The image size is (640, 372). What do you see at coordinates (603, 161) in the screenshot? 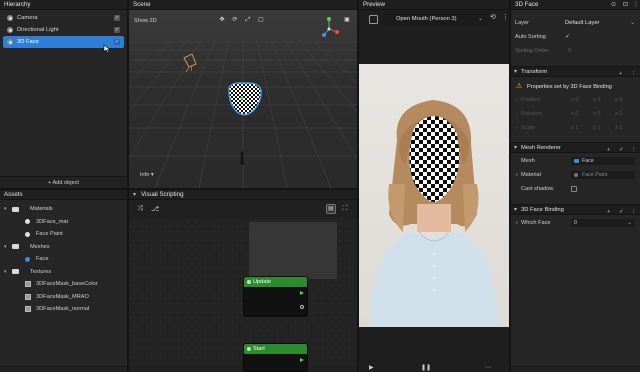
I see `mesh-field: Face` at bounding box center [603, 161].